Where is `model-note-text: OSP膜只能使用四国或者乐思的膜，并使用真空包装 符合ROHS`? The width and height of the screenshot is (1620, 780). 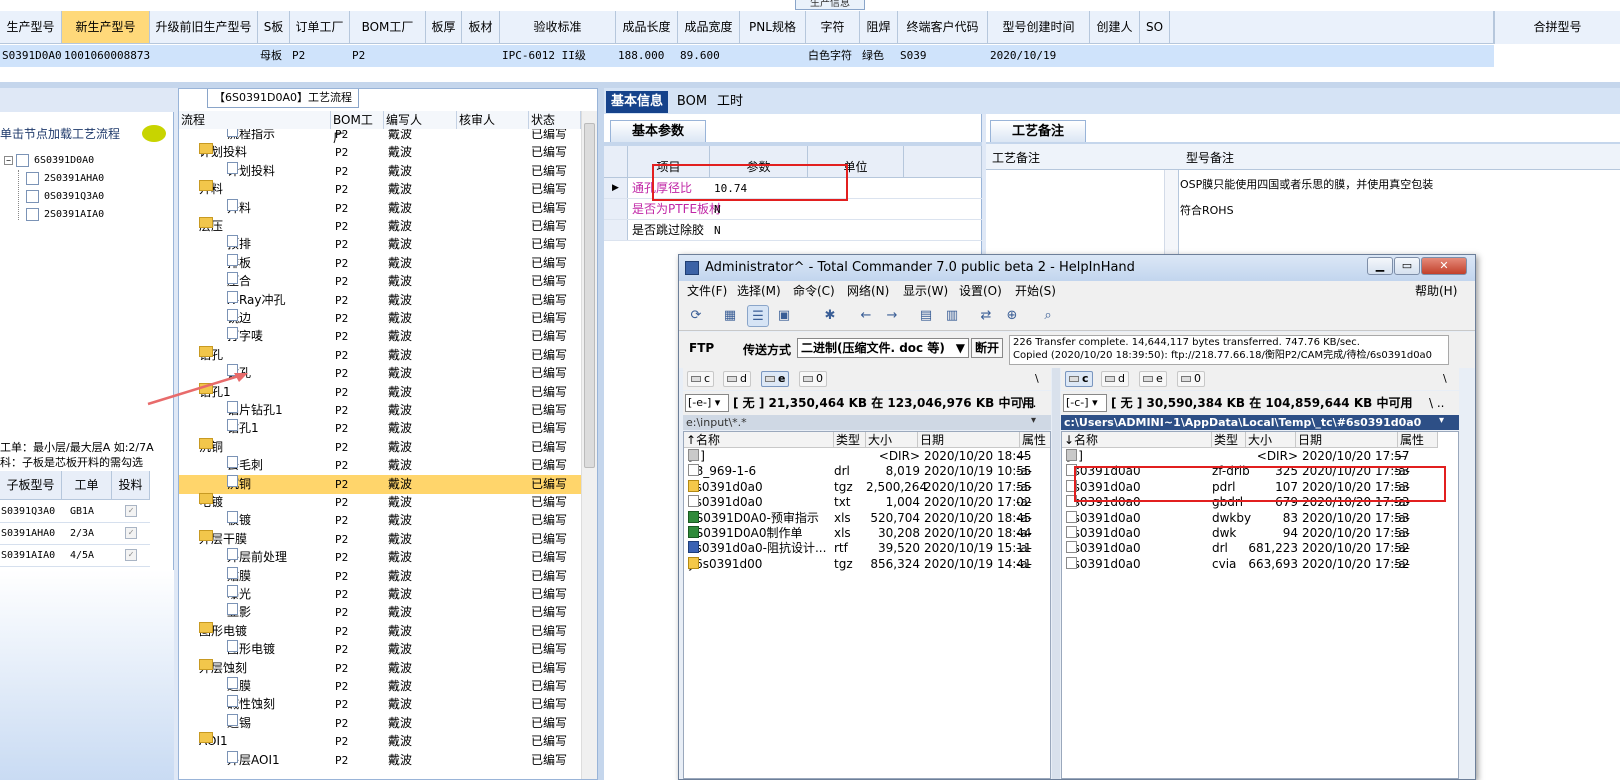
model-note-text: OSP膜只能使用四国或者乐思的膜，并使用真空包装 符合ROHS is located at coordinates (1306, 198).